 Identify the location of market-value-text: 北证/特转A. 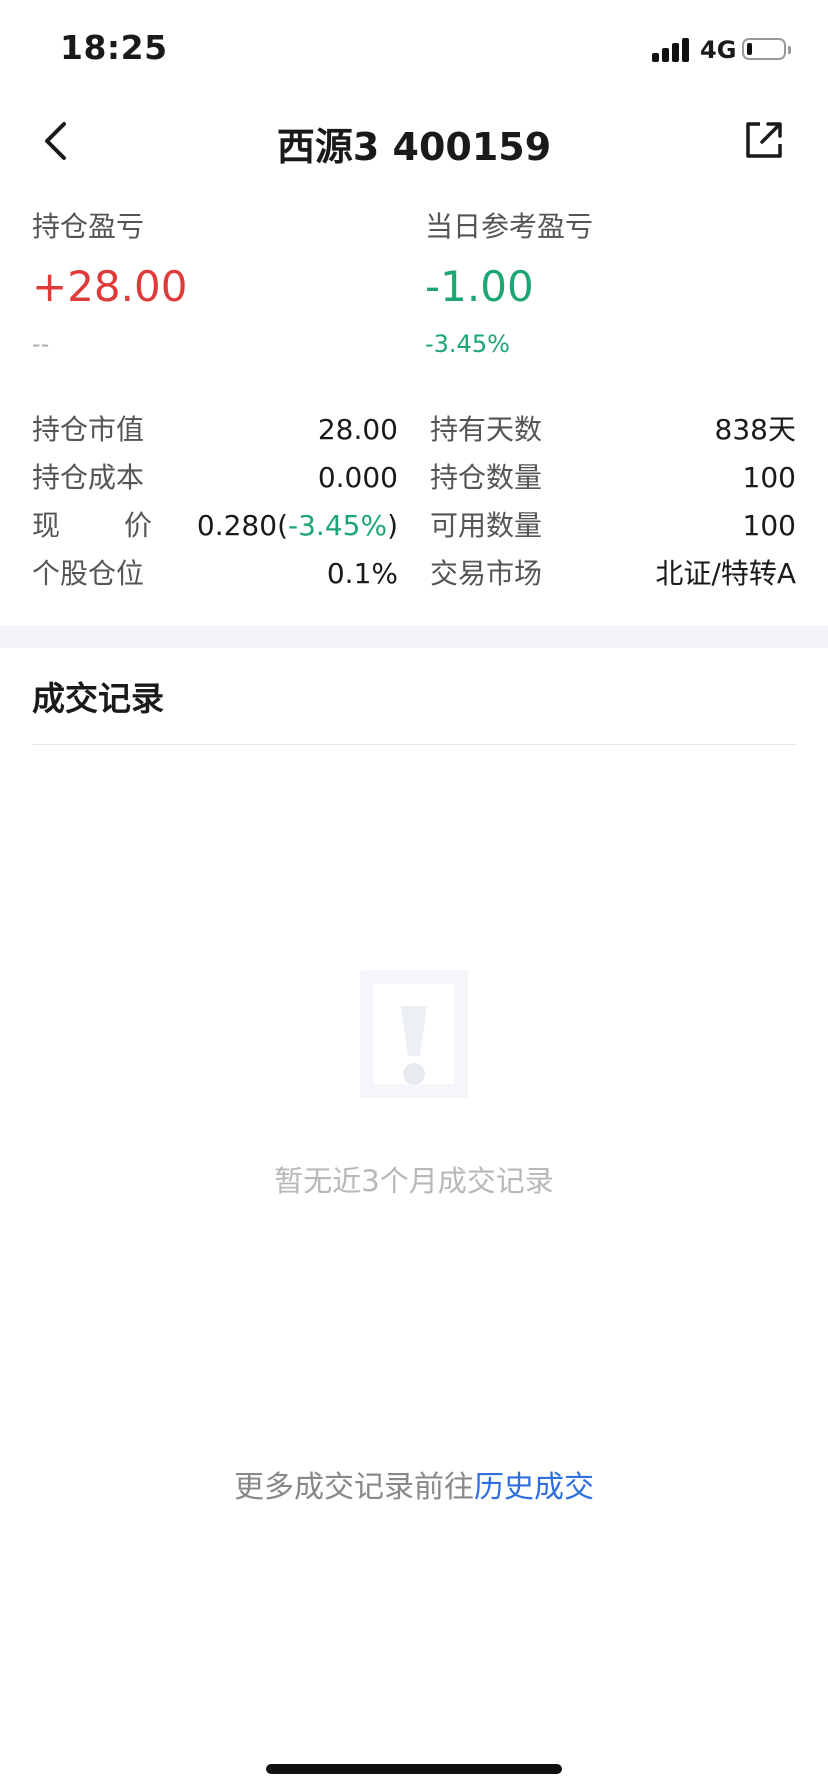
(725, 573).